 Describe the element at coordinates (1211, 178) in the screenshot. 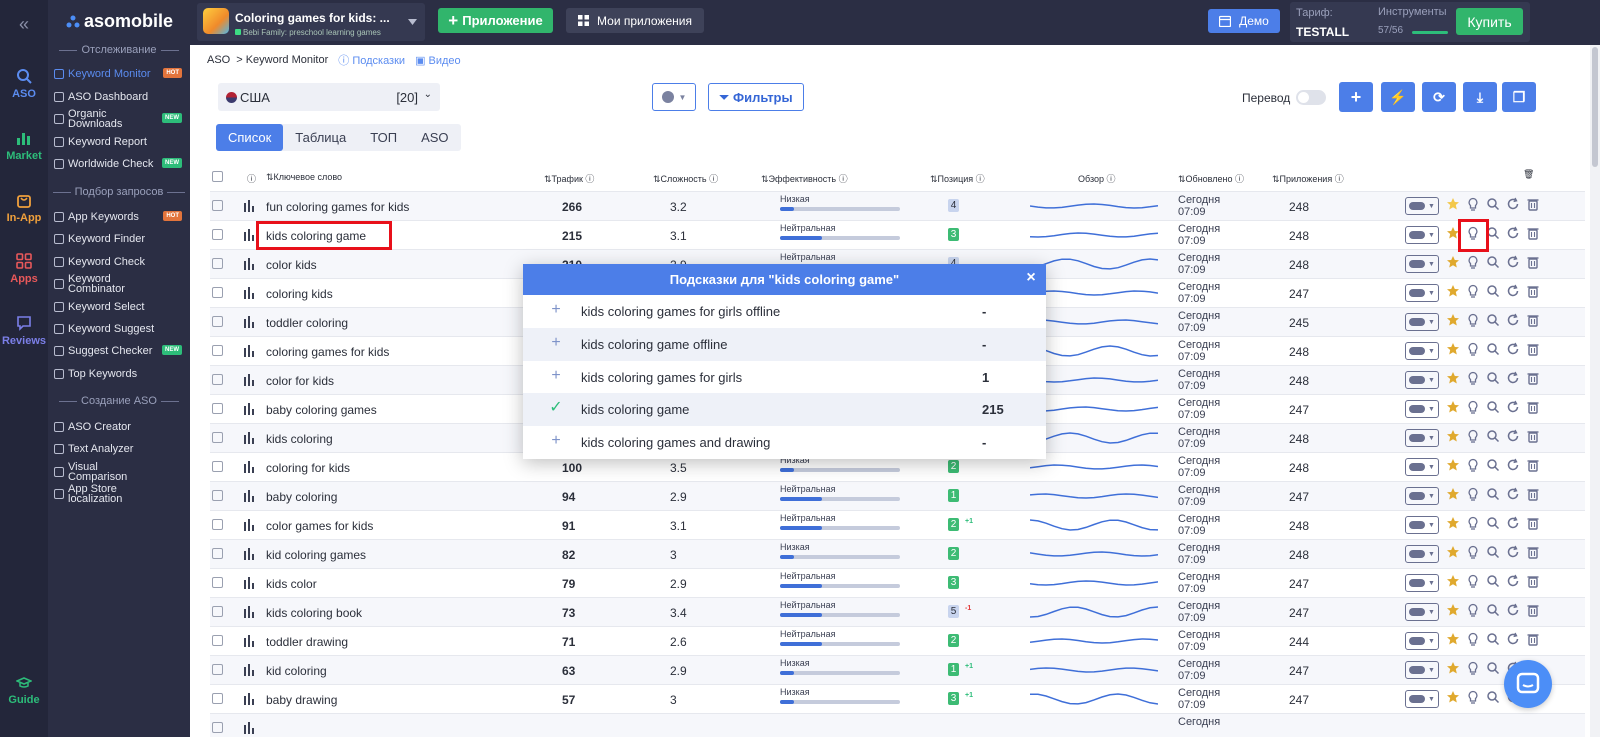

I see `header-updated: ⇅Обновлено ⓘ` at that location.